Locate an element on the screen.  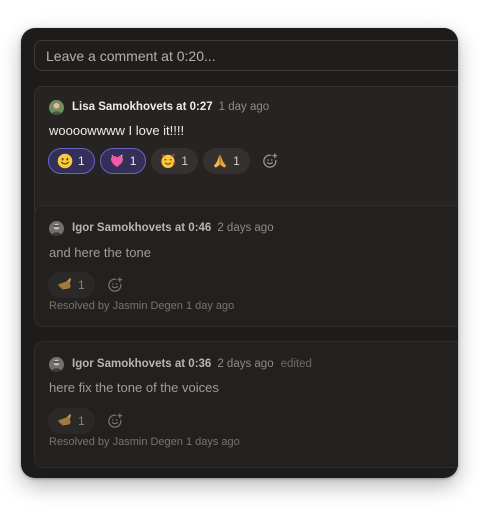
comment-text: and here the tone is located at coordinates (100, 252).